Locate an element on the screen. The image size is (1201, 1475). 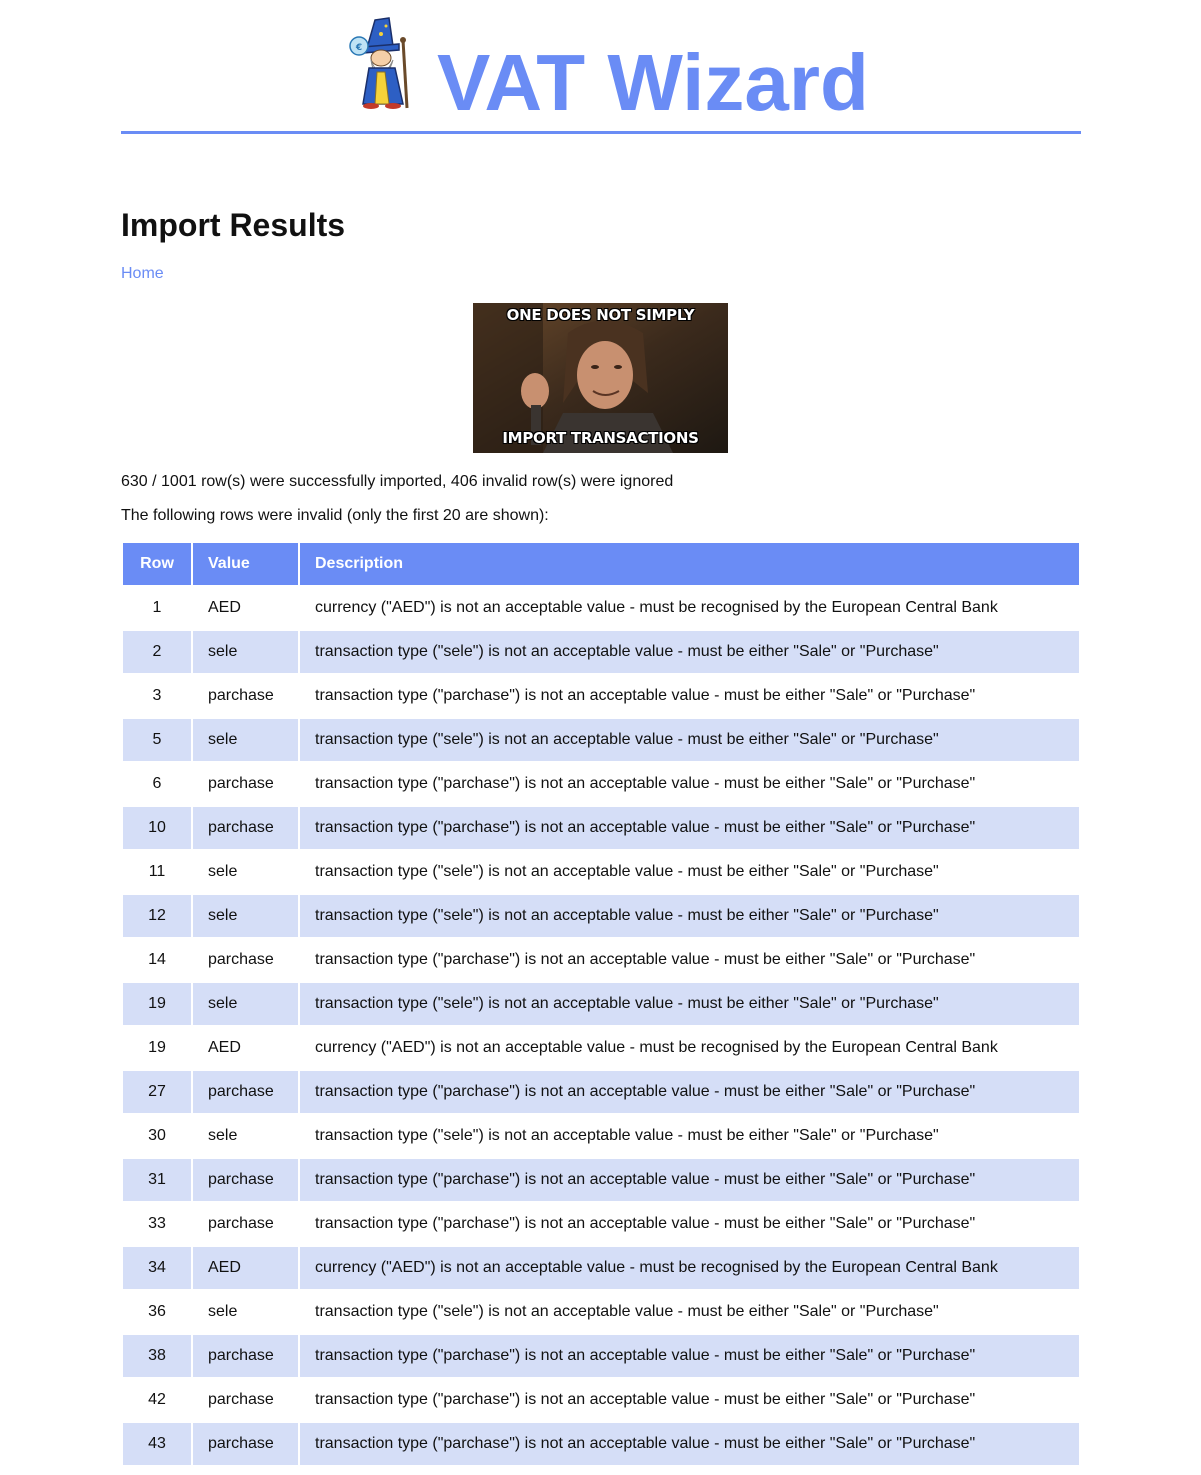
row-number-cell: 6 is located at coordinates (157, 783).